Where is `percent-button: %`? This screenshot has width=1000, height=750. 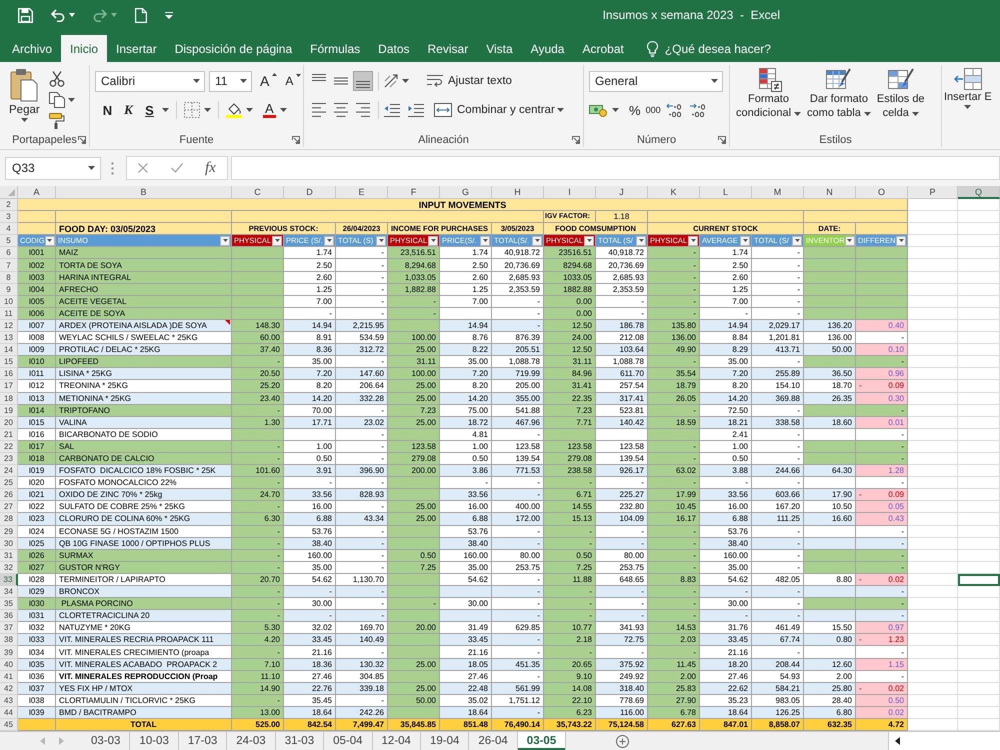
percent-button: % is located at coordinates (635, 110).